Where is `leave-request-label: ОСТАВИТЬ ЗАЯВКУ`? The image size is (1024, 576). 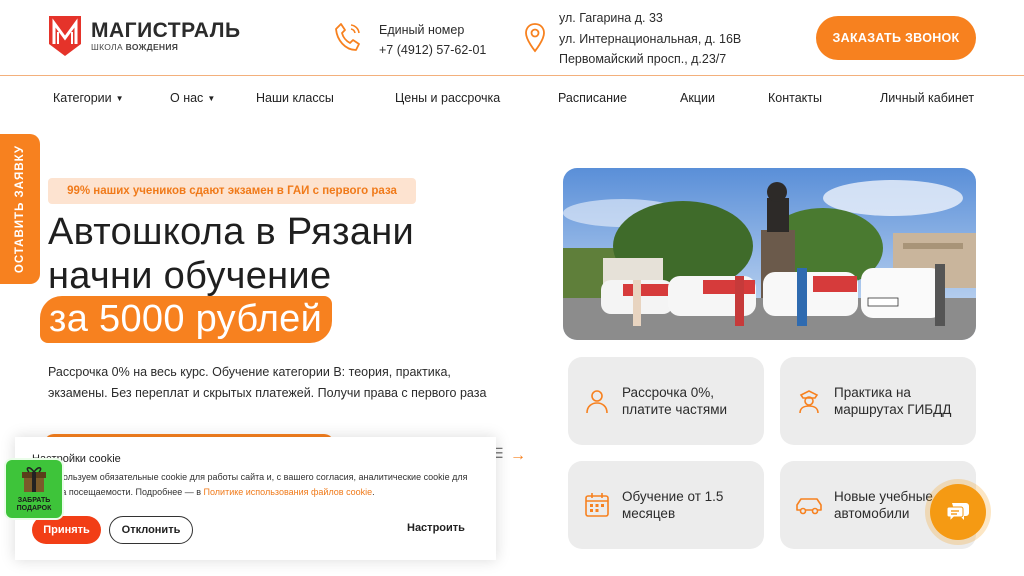
leave-request-label: ОСТАВИТЬ ЗАЯВКУ is located at coordinates (20, 209).